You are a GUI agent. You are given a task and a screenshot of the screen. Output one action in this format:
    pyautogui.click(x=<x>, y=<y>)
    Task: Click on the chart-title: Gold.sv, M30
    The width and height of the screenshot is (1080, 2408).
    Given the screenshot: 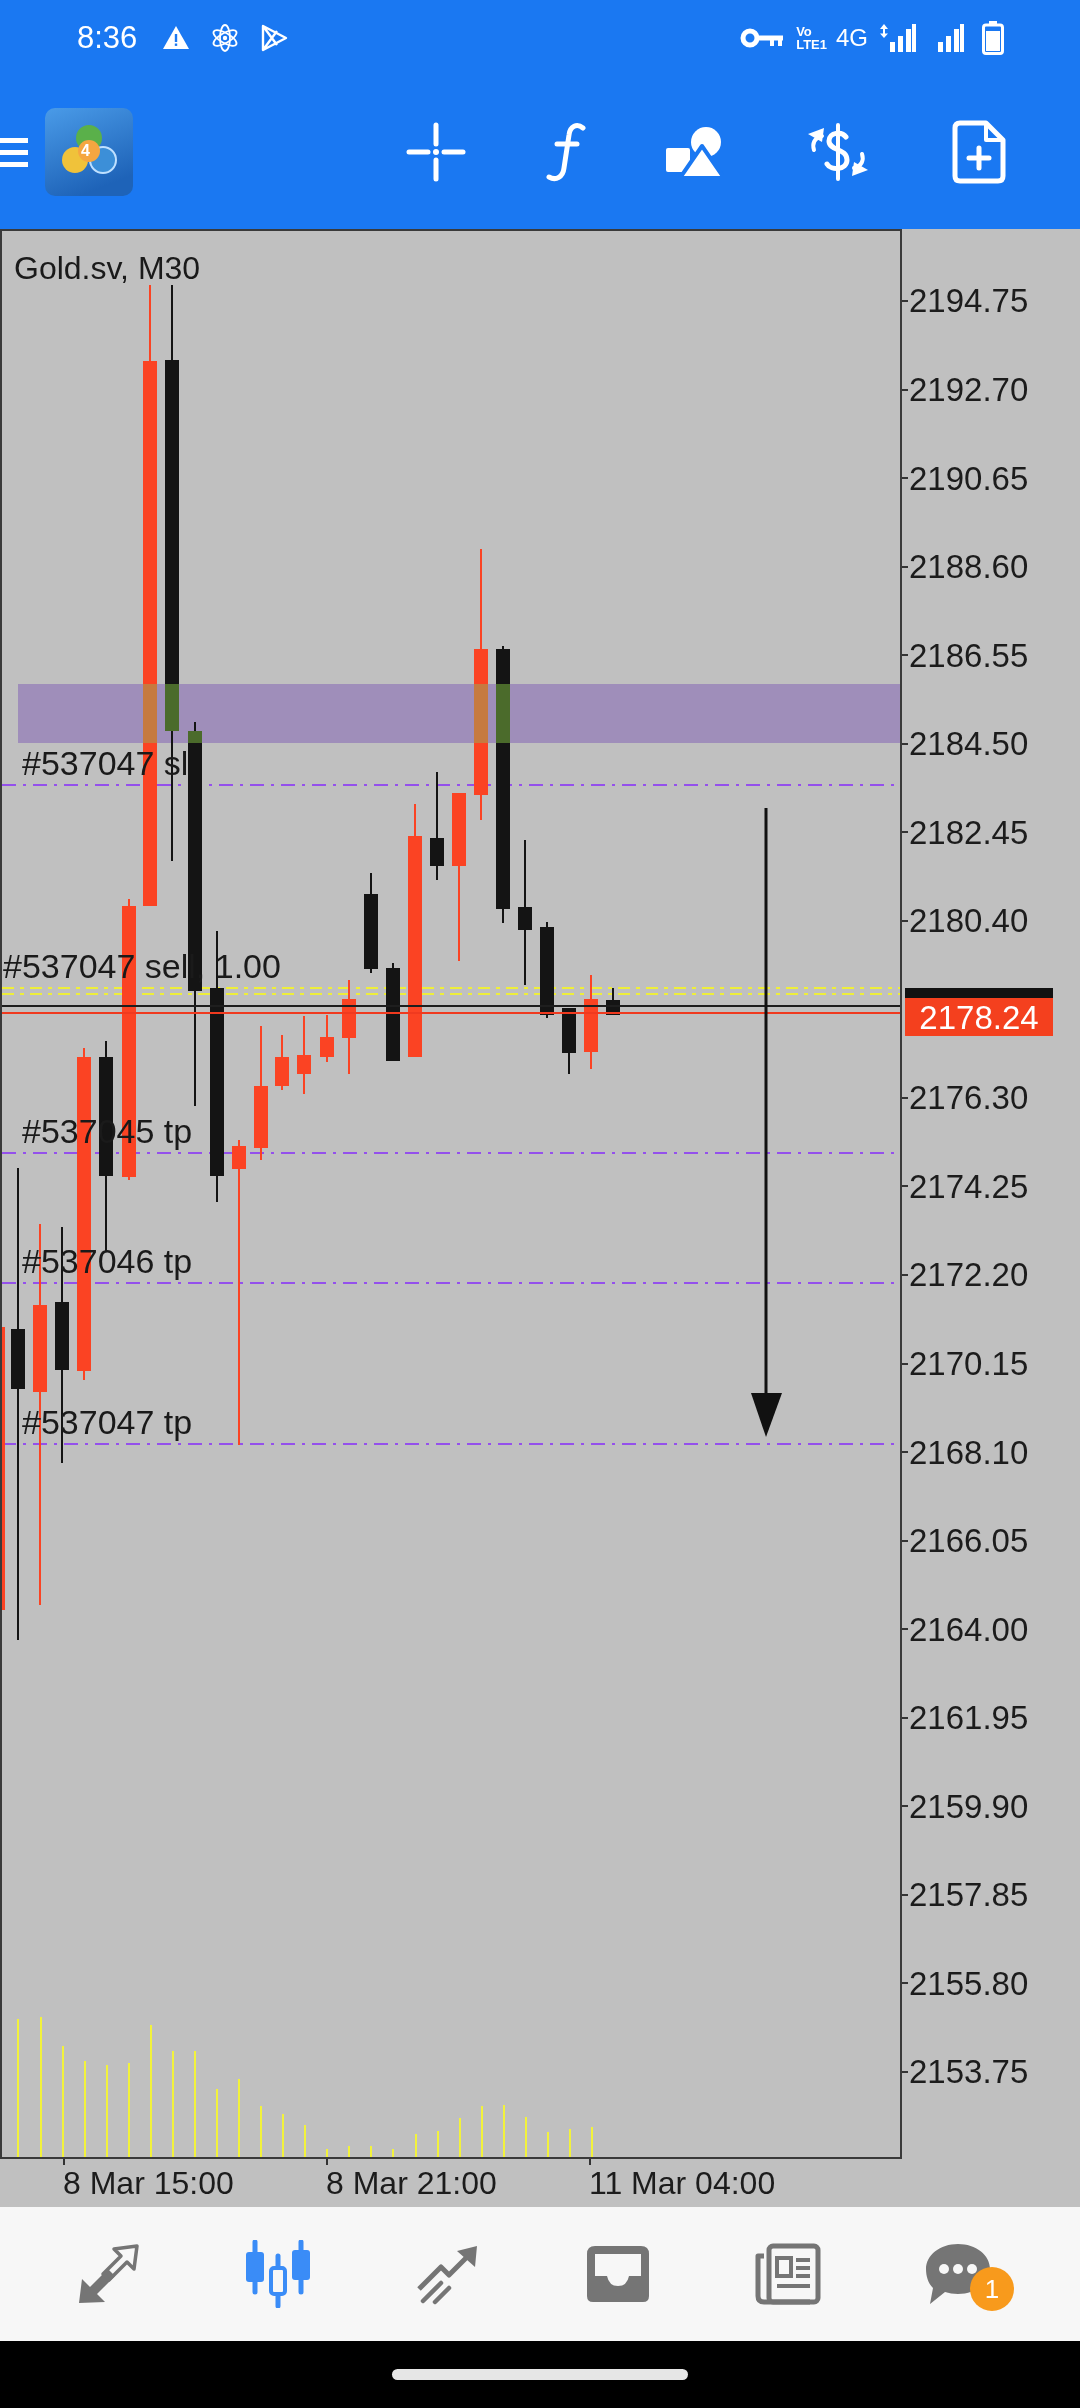 What is the action you would take?
    pyautogui.click(x=107, y=268)
    